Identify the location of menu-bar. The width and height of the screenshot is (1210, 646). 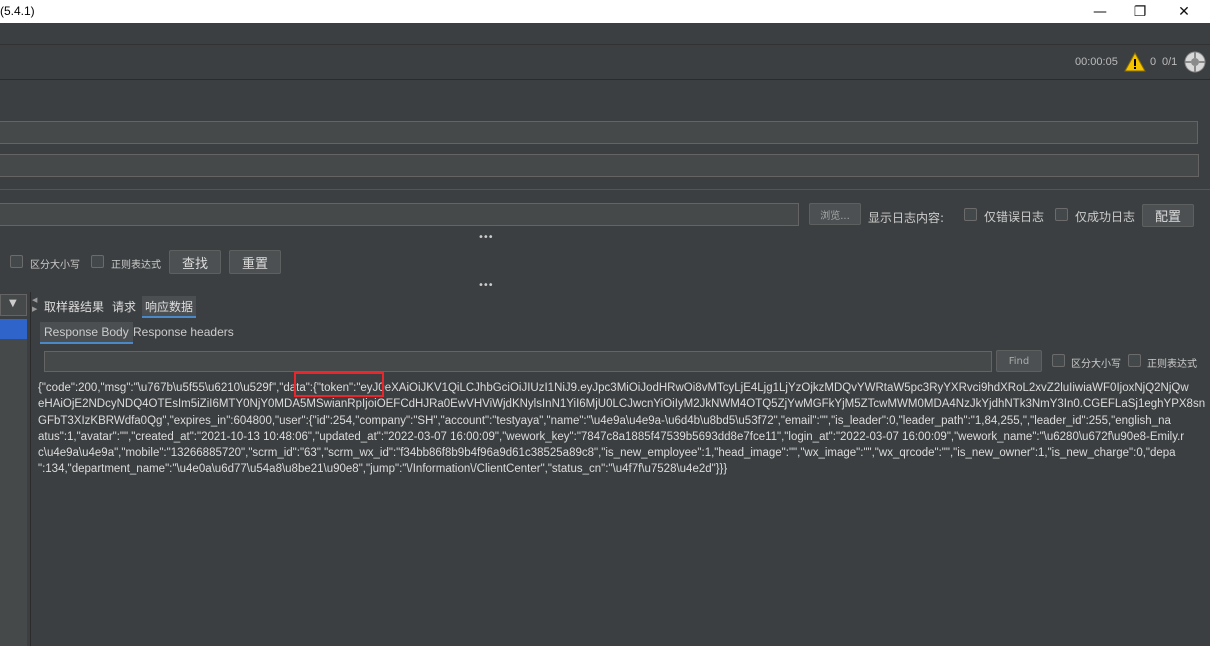
(605, 34).